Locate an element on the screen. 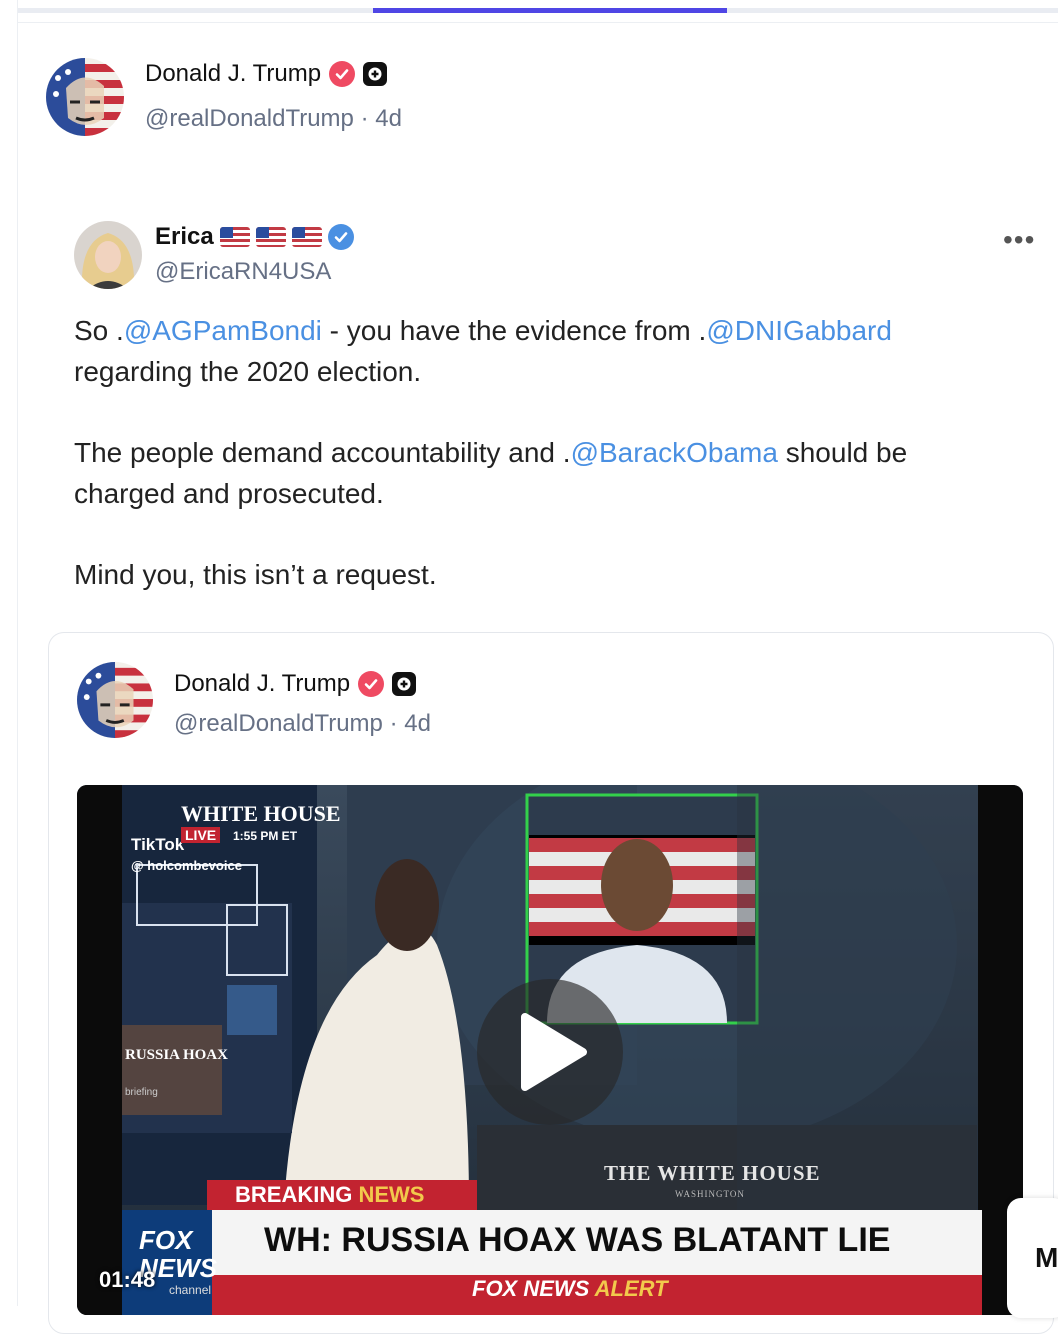 The image size is (1058, 1334). quote-author-name: Erica is located at coordinates (184, 237).